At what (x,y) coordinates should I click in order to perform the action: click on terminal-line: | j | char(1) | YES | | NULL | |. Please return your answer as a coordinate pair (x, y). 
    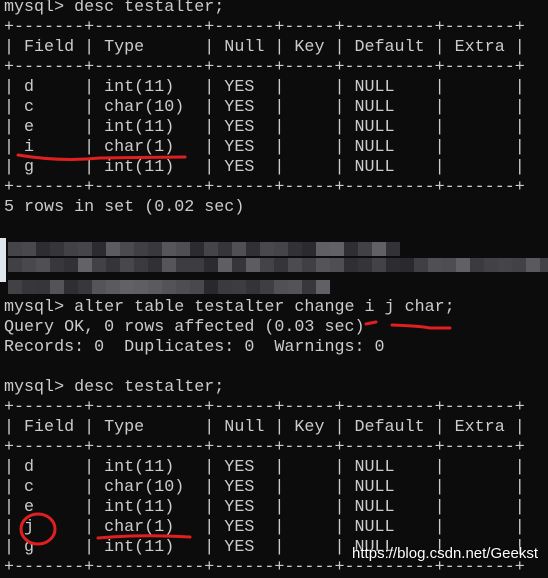
    Looking at the image, I should click on (264, 527).